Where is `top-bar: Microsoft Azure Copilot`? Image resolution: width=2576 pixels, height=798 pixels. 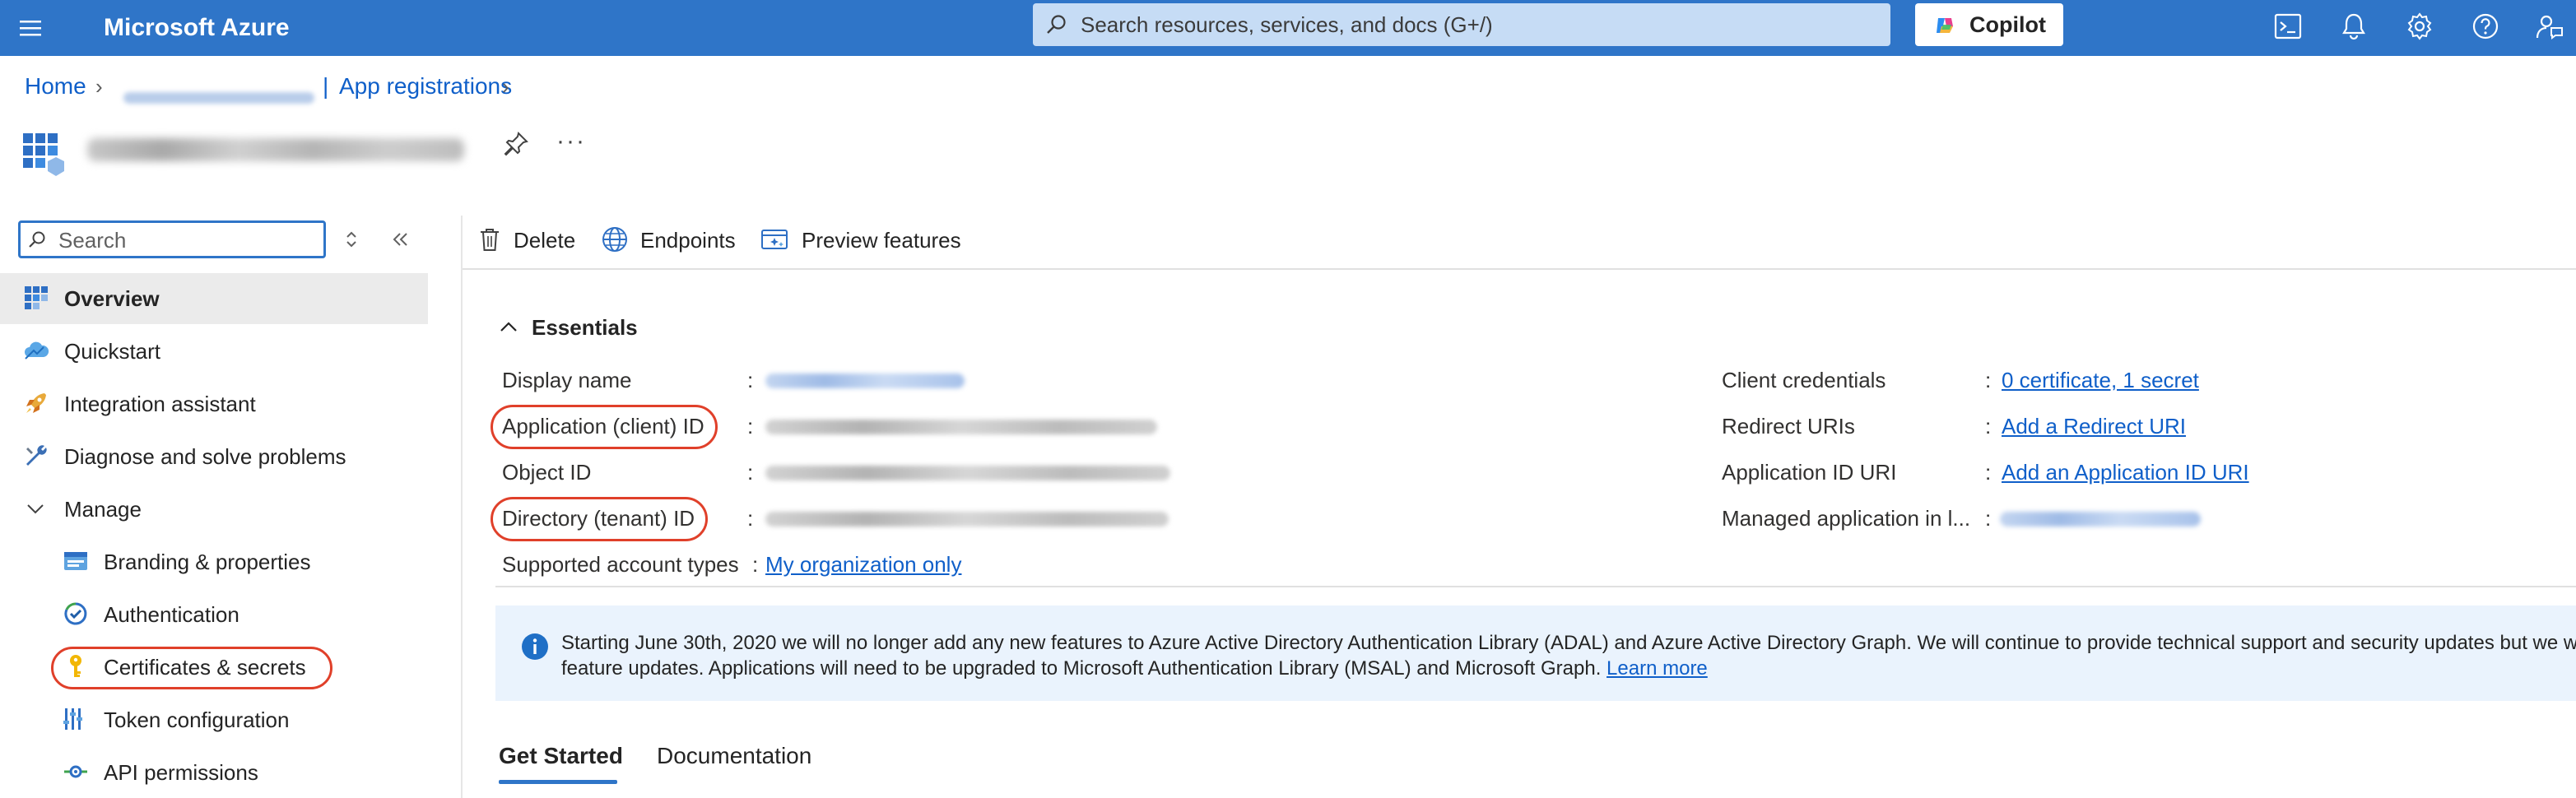 top-bar: Microsoft Azure Copilot is located at coordinates (1288, 28).